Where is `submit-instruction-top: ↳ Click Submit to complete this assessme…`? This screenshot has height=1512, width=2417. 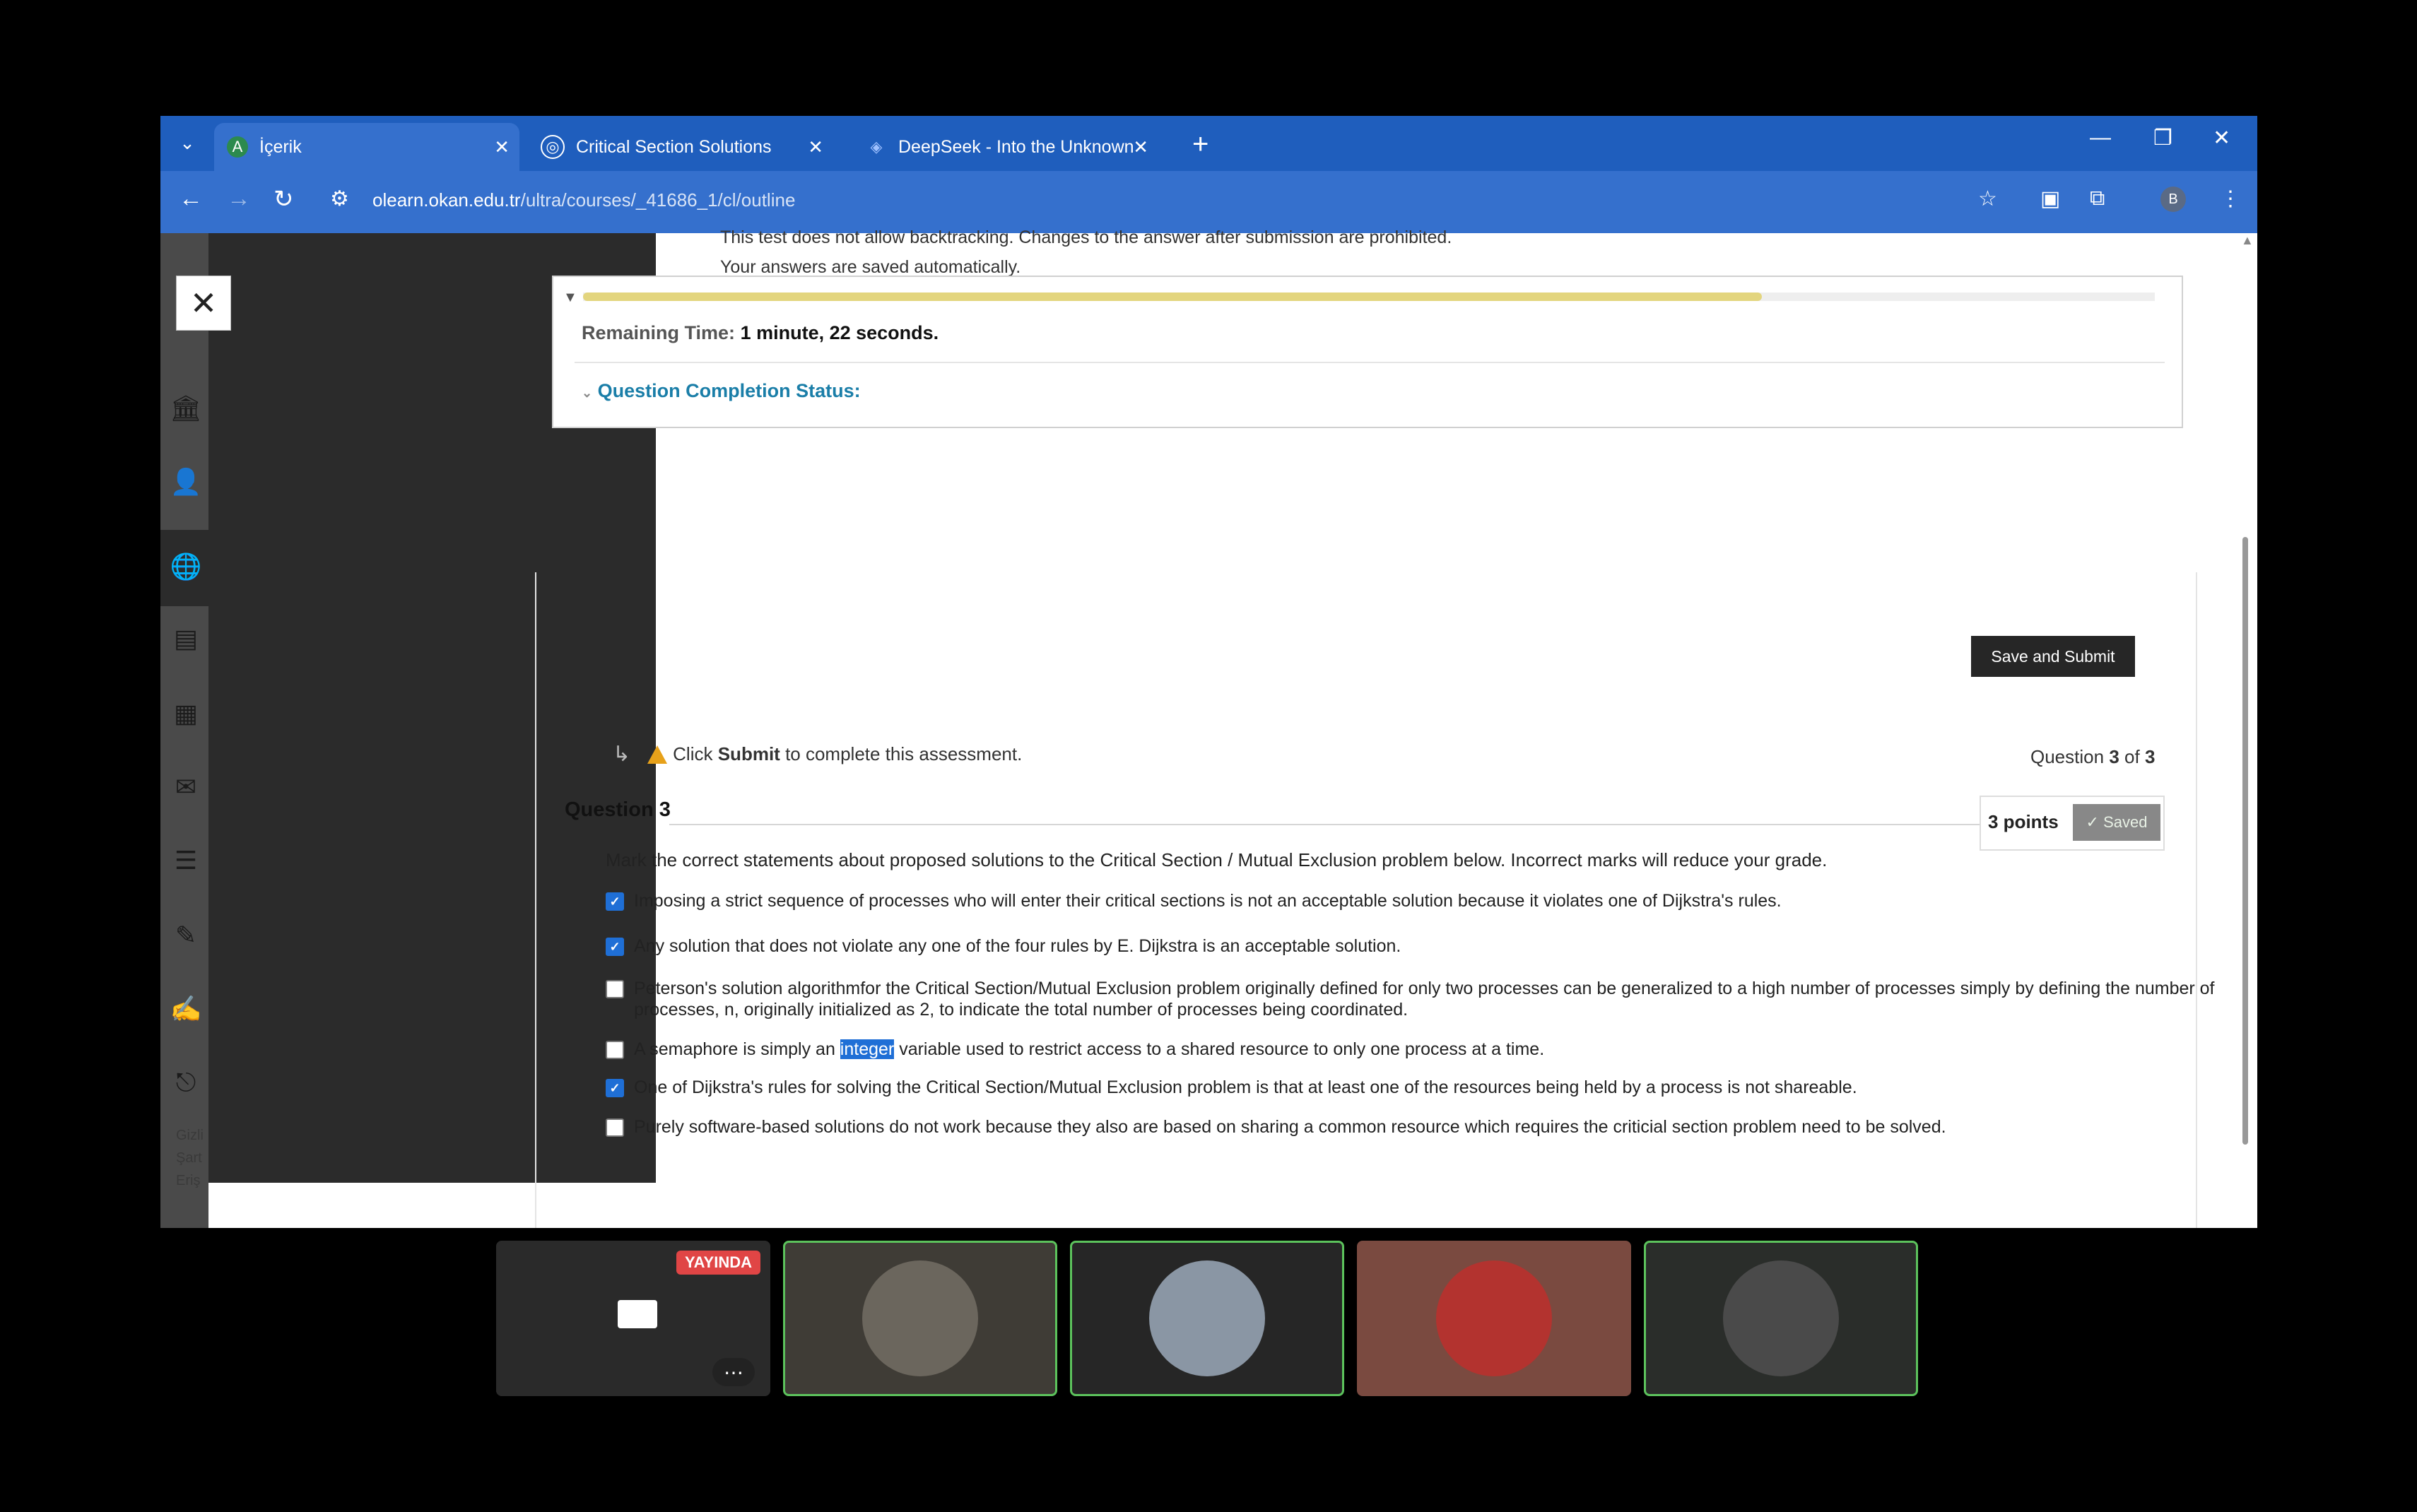
submit-instruction-top: ↳ Click Submit to complete this assessme… is located at coordinates (817, 754).